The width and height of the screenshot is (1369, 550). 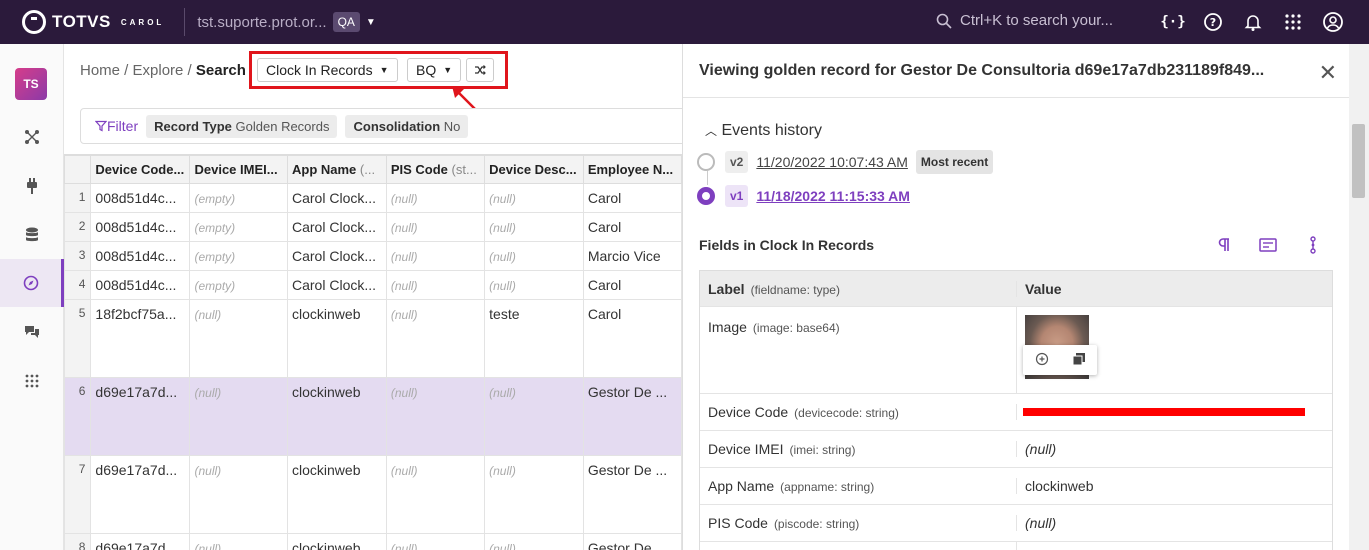 What do you see at coordinates (32, 137) in the screenshot?
I see `sidebar-item-pipelines` at bounding box center [32, 137].